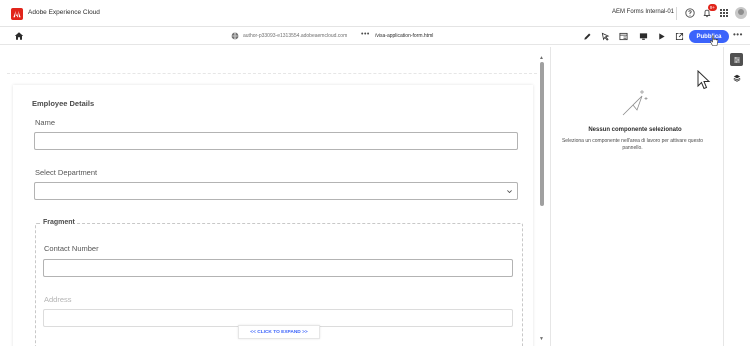 The height and width of the screenshot is (346, 750). I want to click on user-avatar, so click(741, 13).